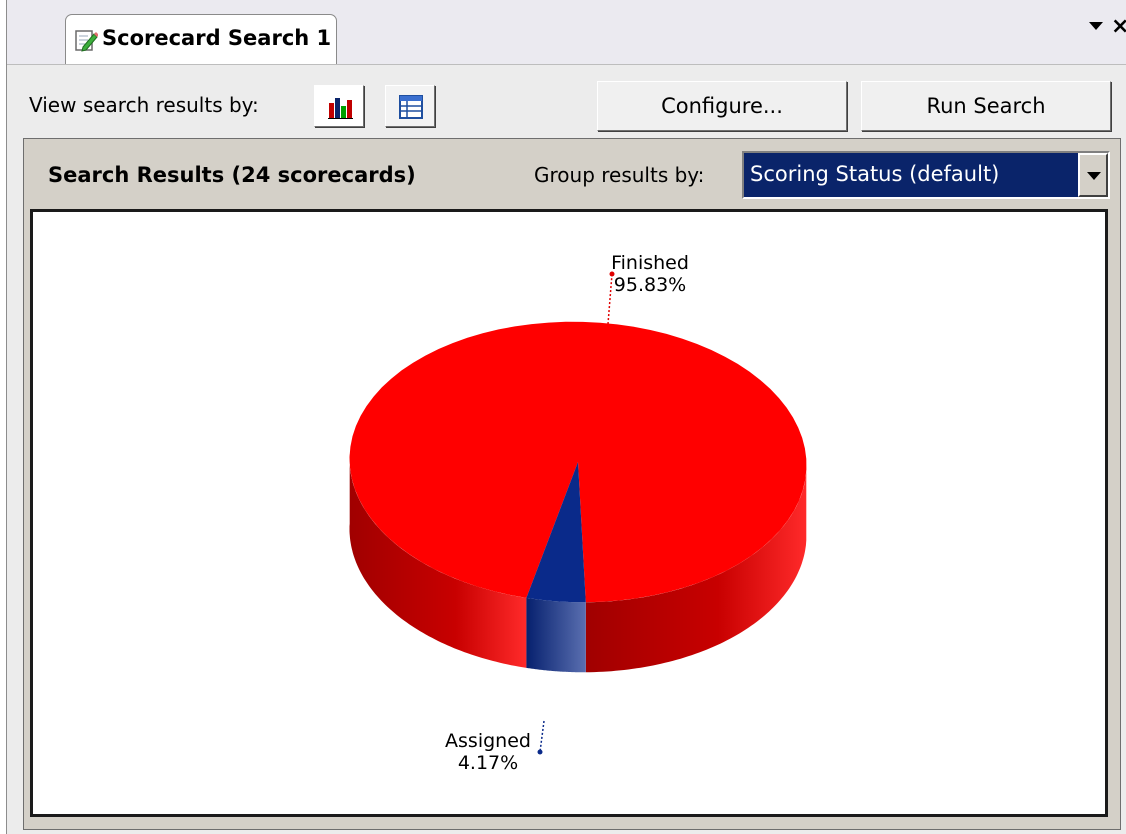 The image size is (1126, 834). What do you see at coordinates (650, 263) in the screenshot?
I see `finished-category-label: Finished` at bounding box center [650, 263].